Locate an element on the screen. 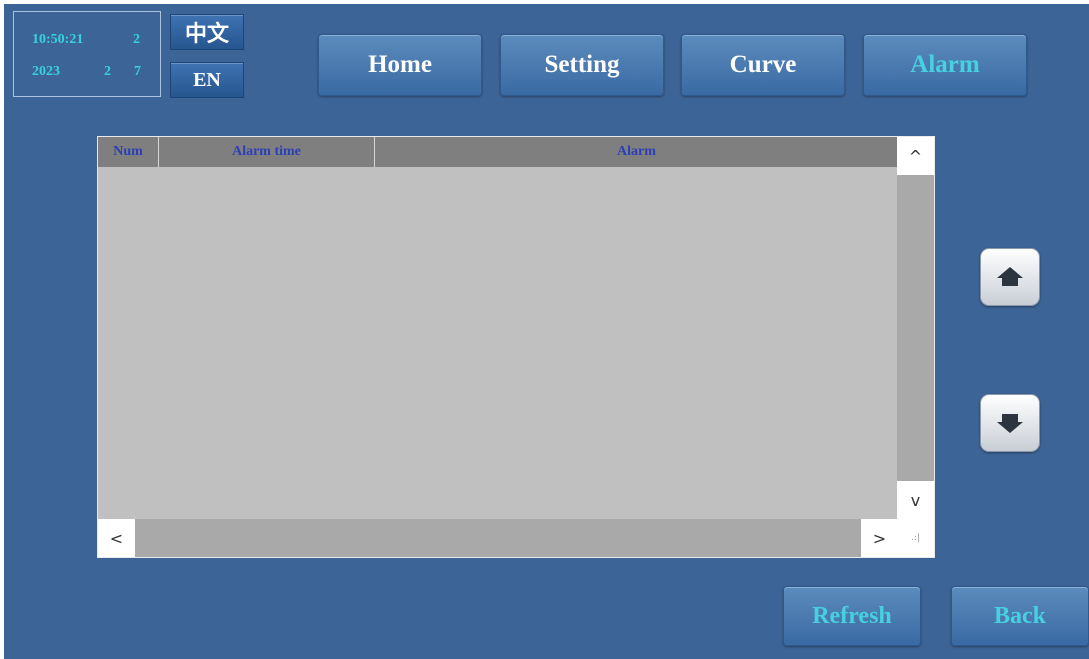  alarm-table-header: Num Alarm time Alarm is located at coordinates (498, 152).